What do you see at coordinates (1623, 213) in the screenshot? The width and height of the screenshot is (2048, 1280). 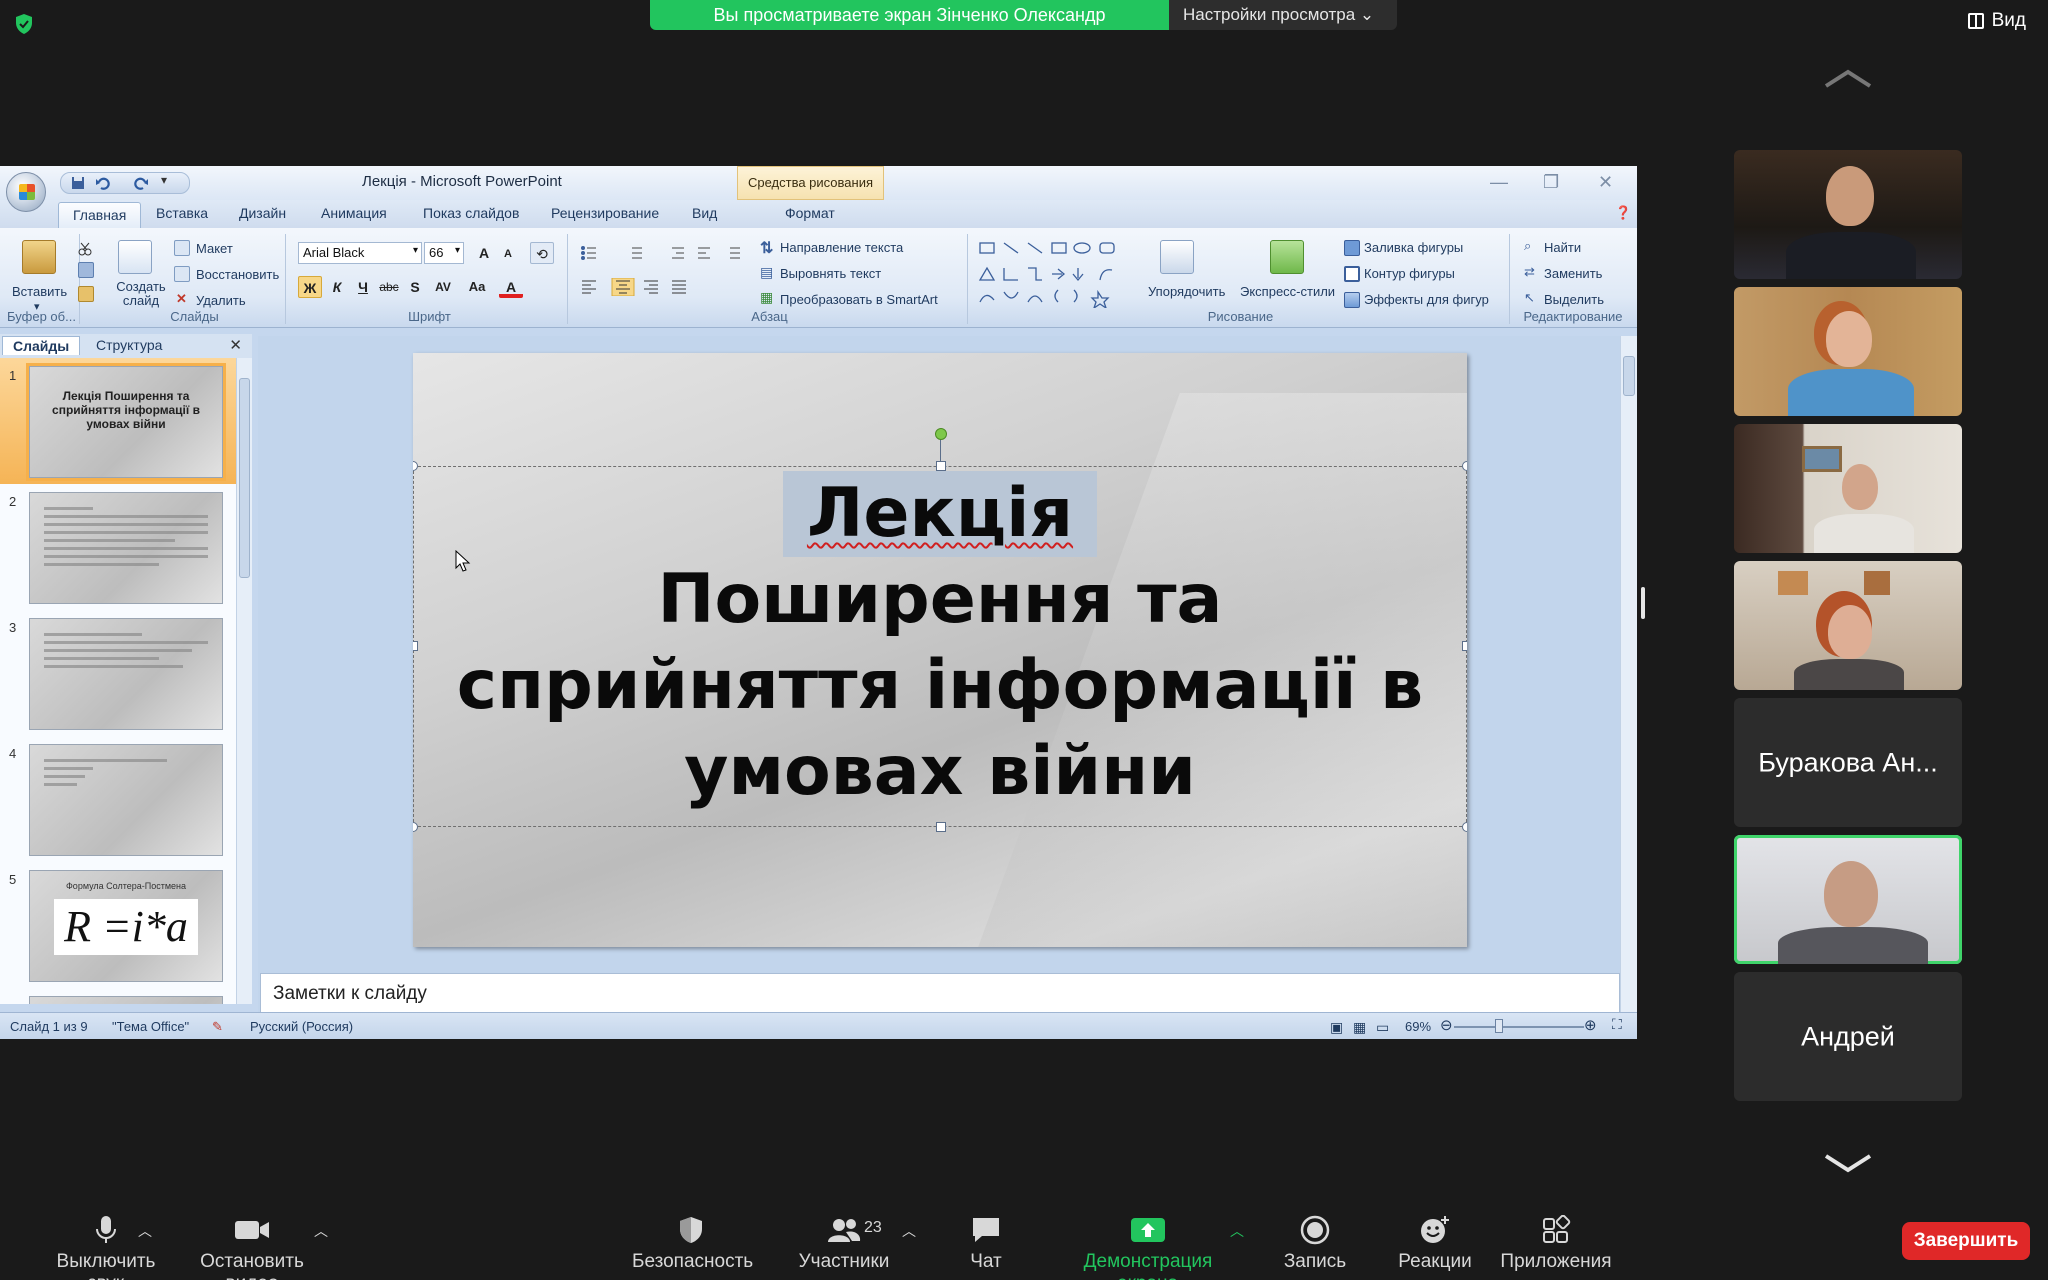 I see `help-icon: ❓` at bounding box center [1623, 213].